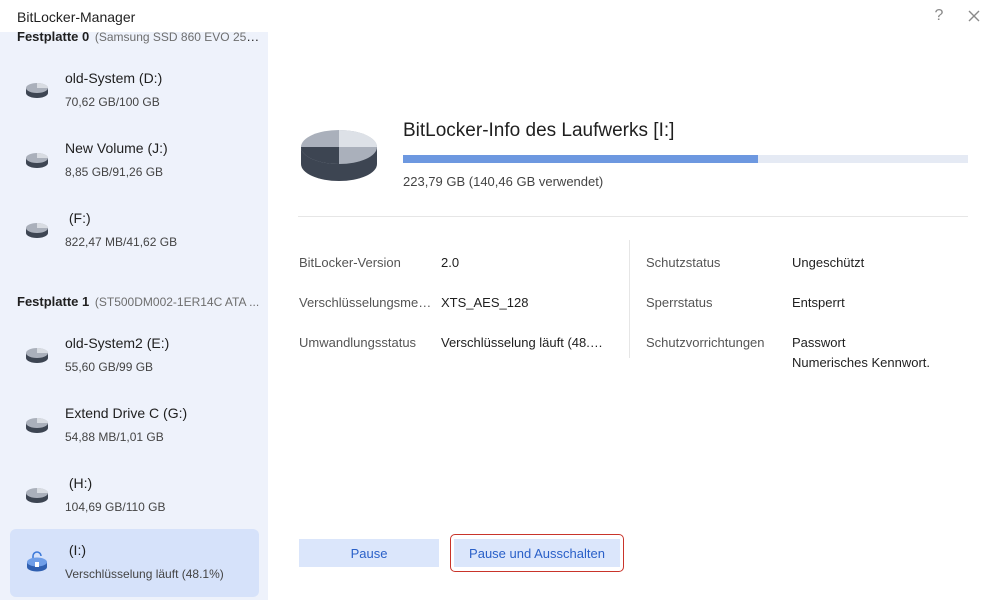 The height and width of the screenshot is (600, 1000). What do you see at coordinates (134, 161) in the screenshot?
I see `volume-item-j: New Volume (J:) 8,85 GB/91,26 GB` at bounding box center [134, 161].